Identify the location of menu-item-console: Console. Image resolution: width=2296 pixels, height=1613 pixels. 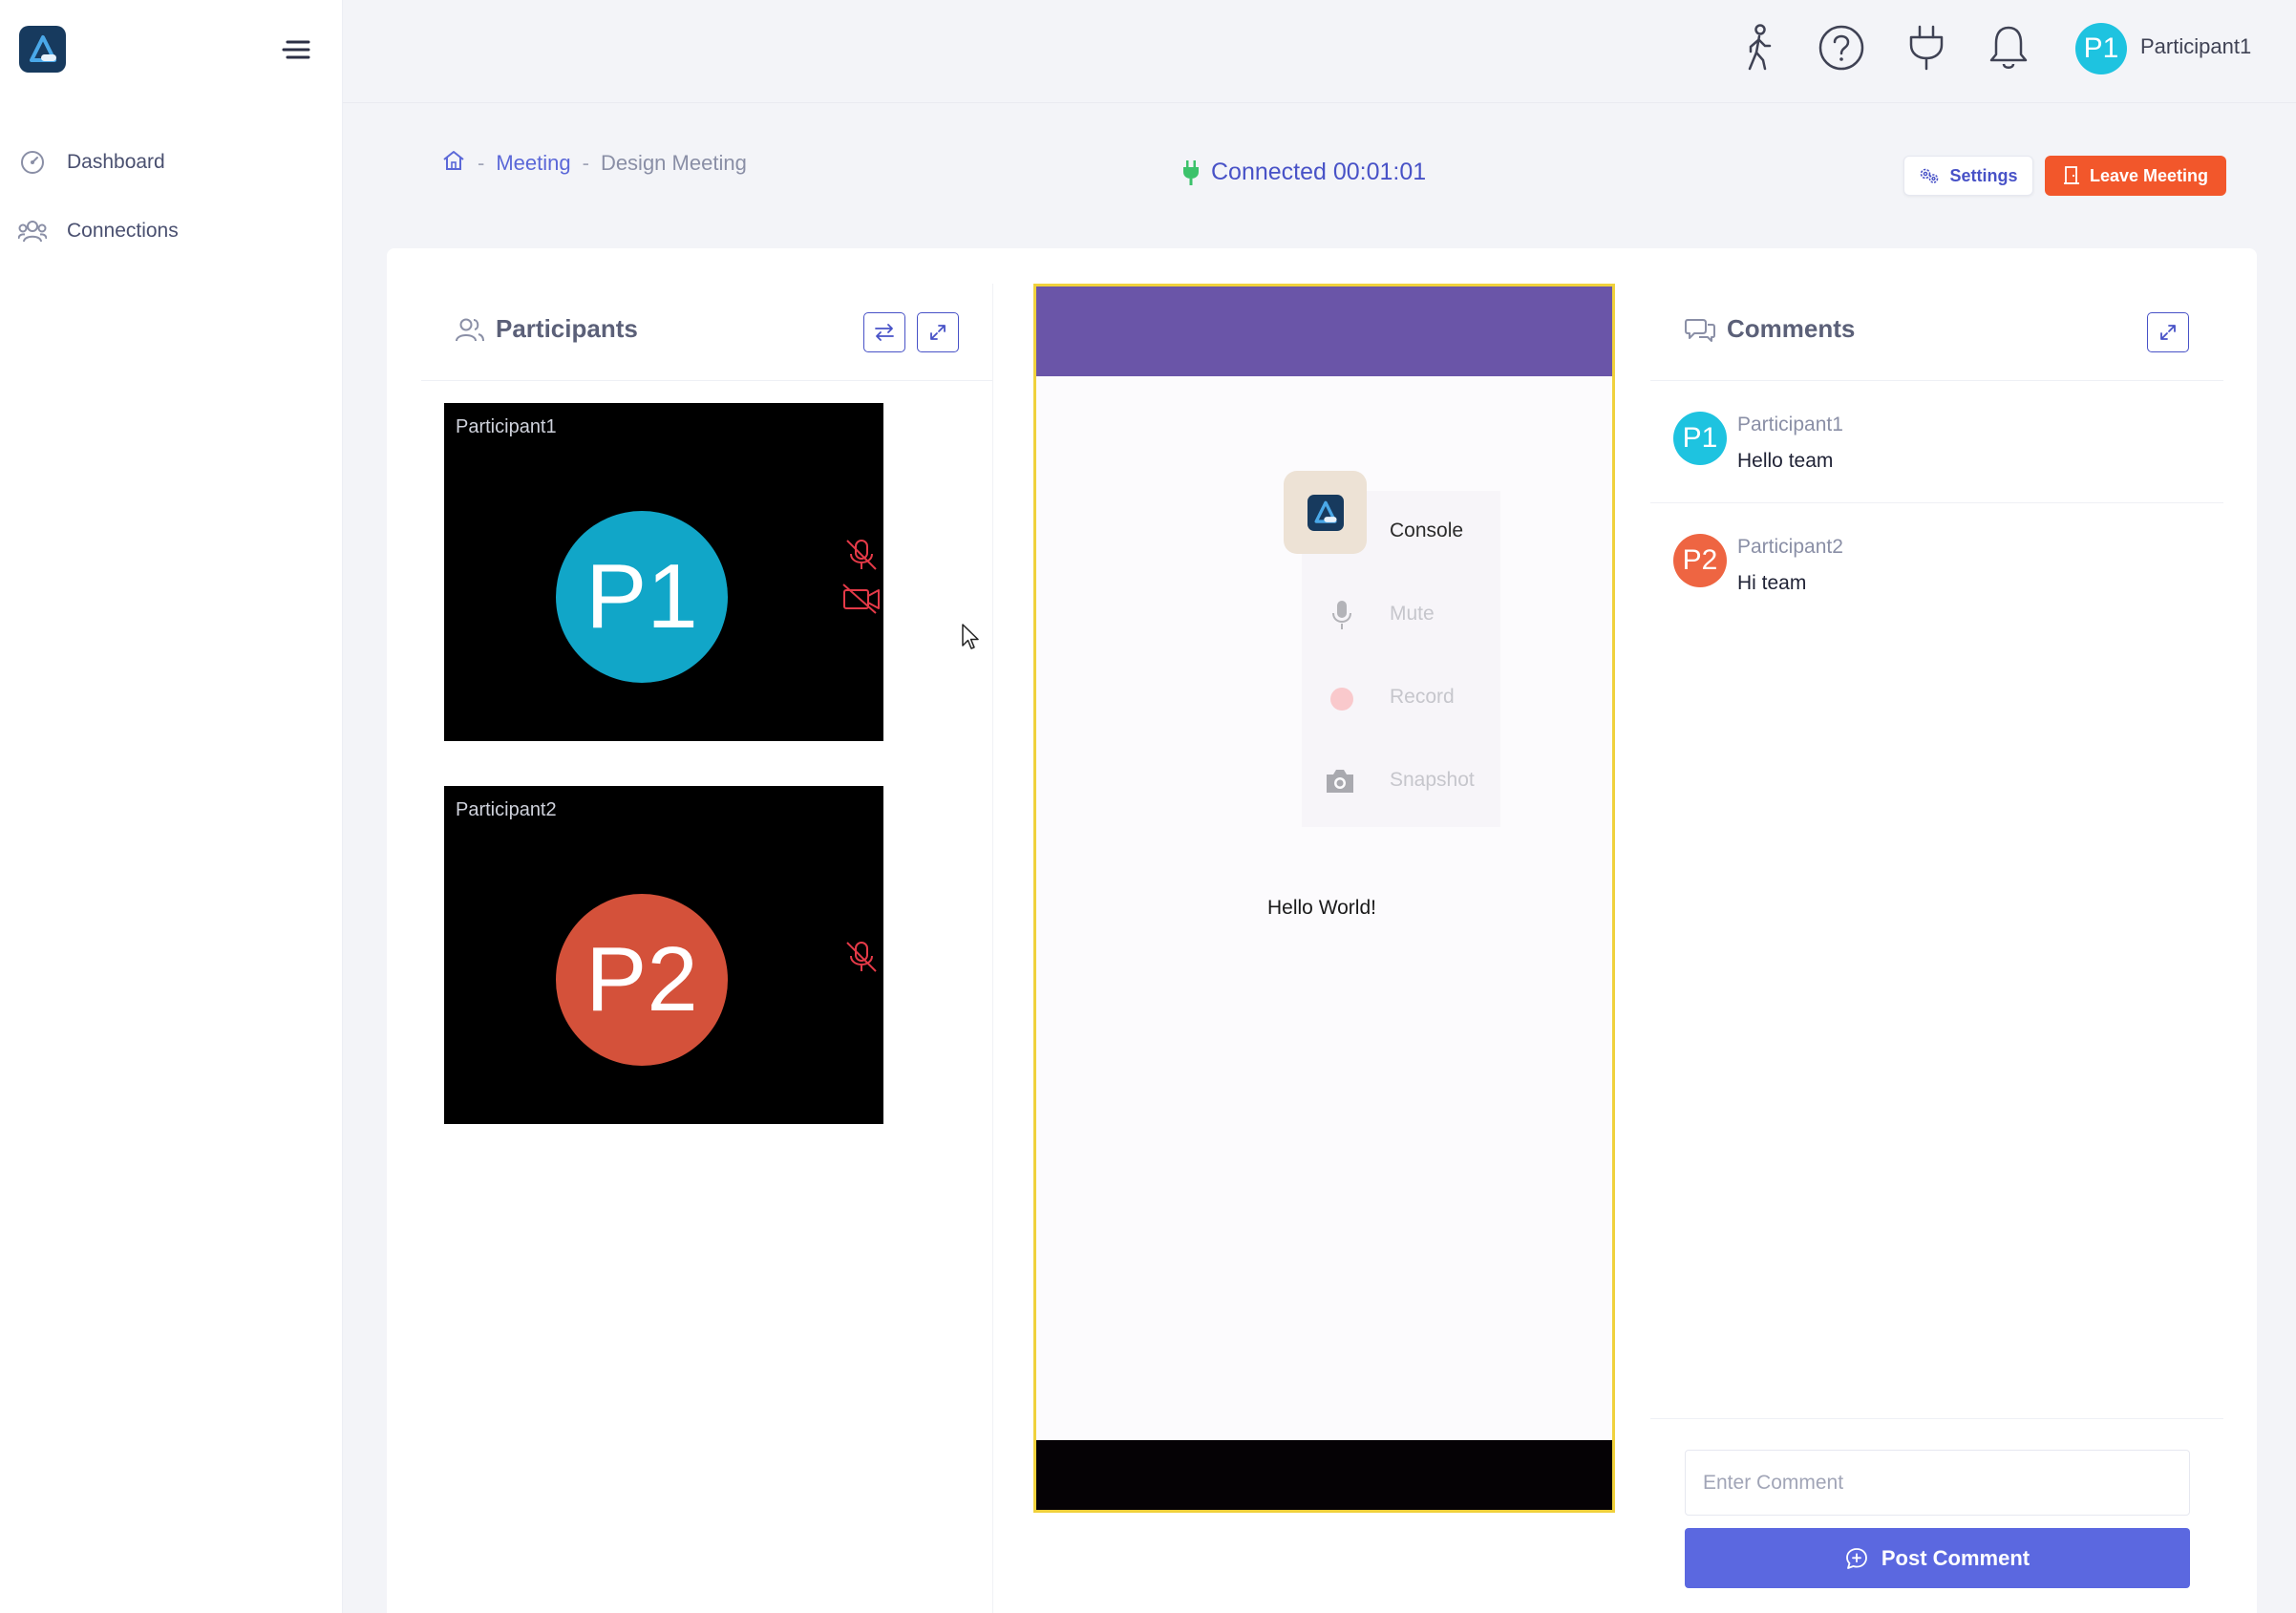
(1426, 531).